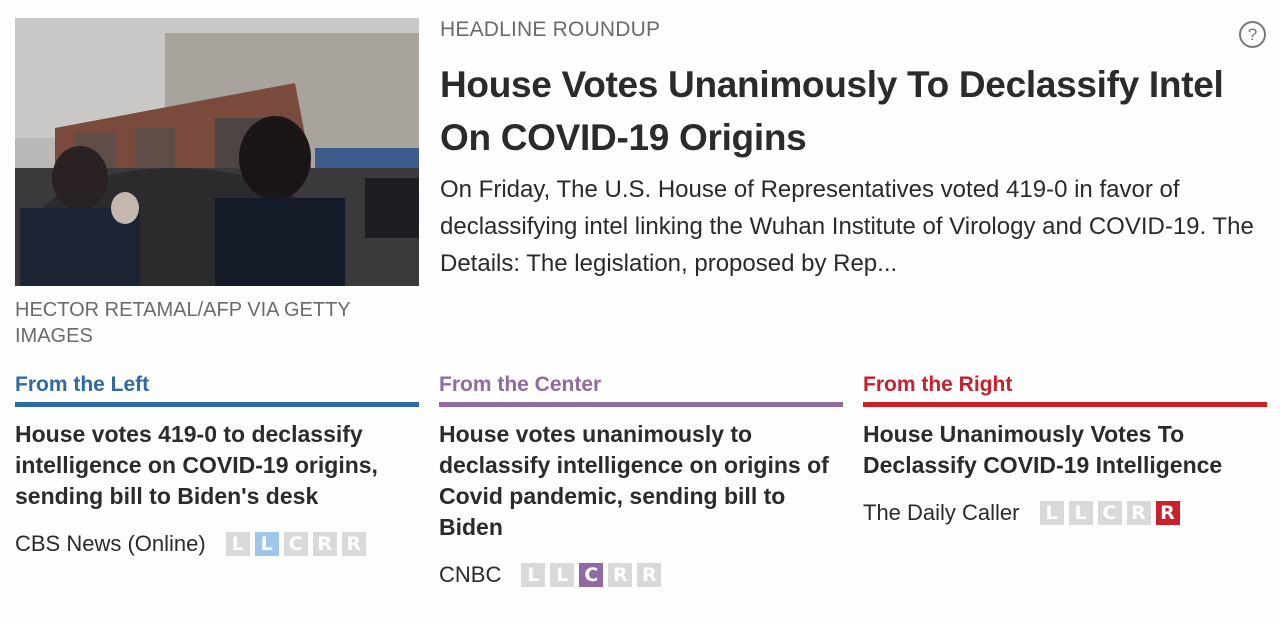  Describe the element at coordinates (470, 575) in the screenshot. I see `column-center-source: CNBC` at that location.